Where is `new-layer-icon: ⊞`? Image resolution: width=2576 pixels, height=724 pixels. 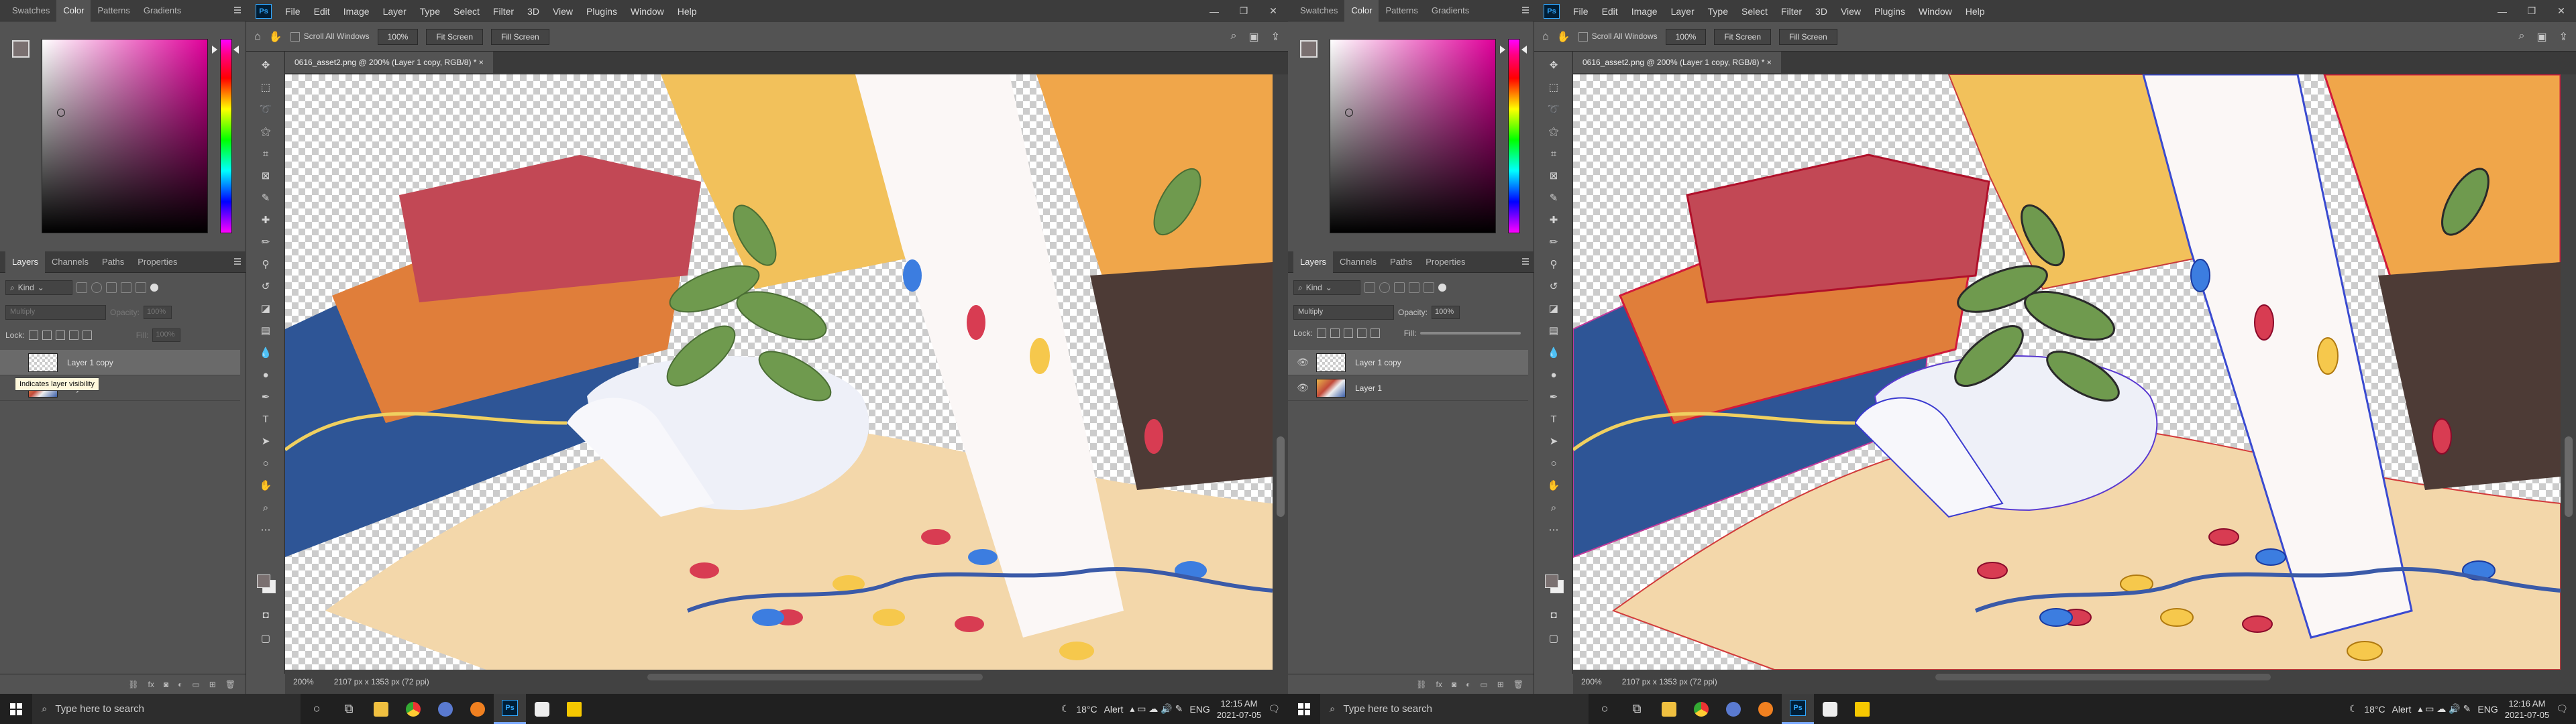 new-layer-icon: ⊞ is located at coordinates (212, 684).